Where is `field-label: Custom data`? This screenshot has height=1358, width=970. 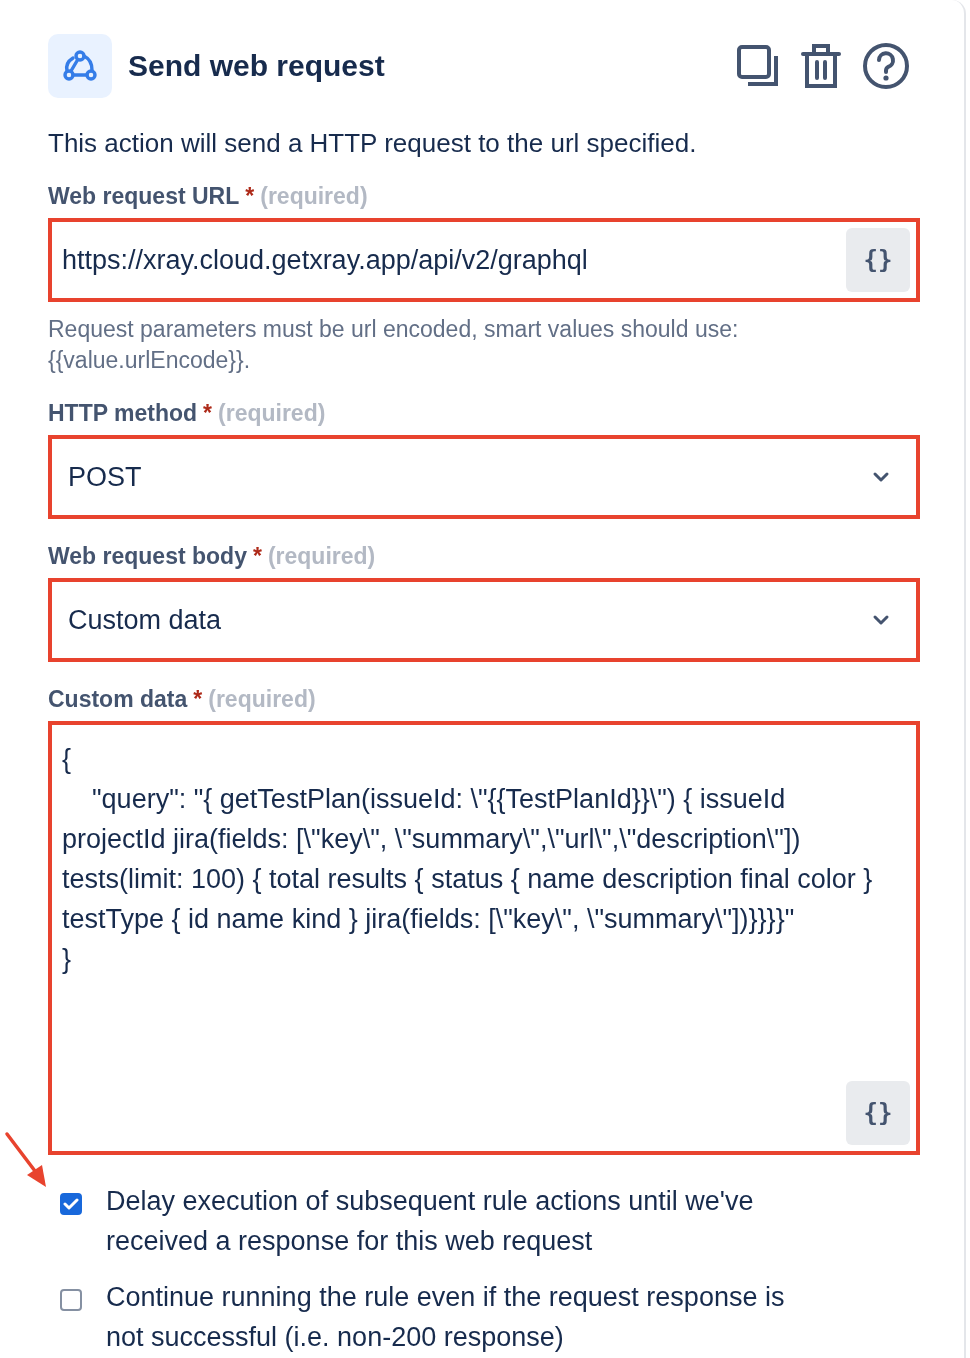
field-label: Custom data is located at coordinates (118, 699).